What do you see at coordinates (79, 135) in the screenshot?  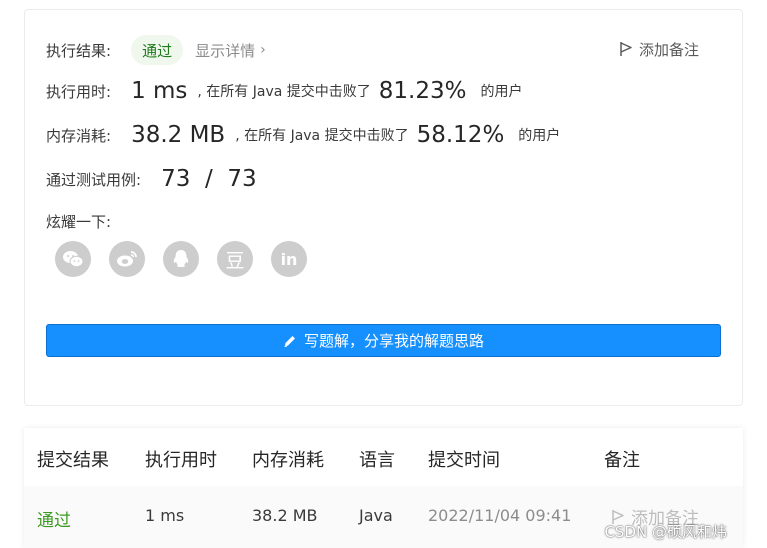 I see `memory-label: 内存消耗:` at bounding box center [79, 135].